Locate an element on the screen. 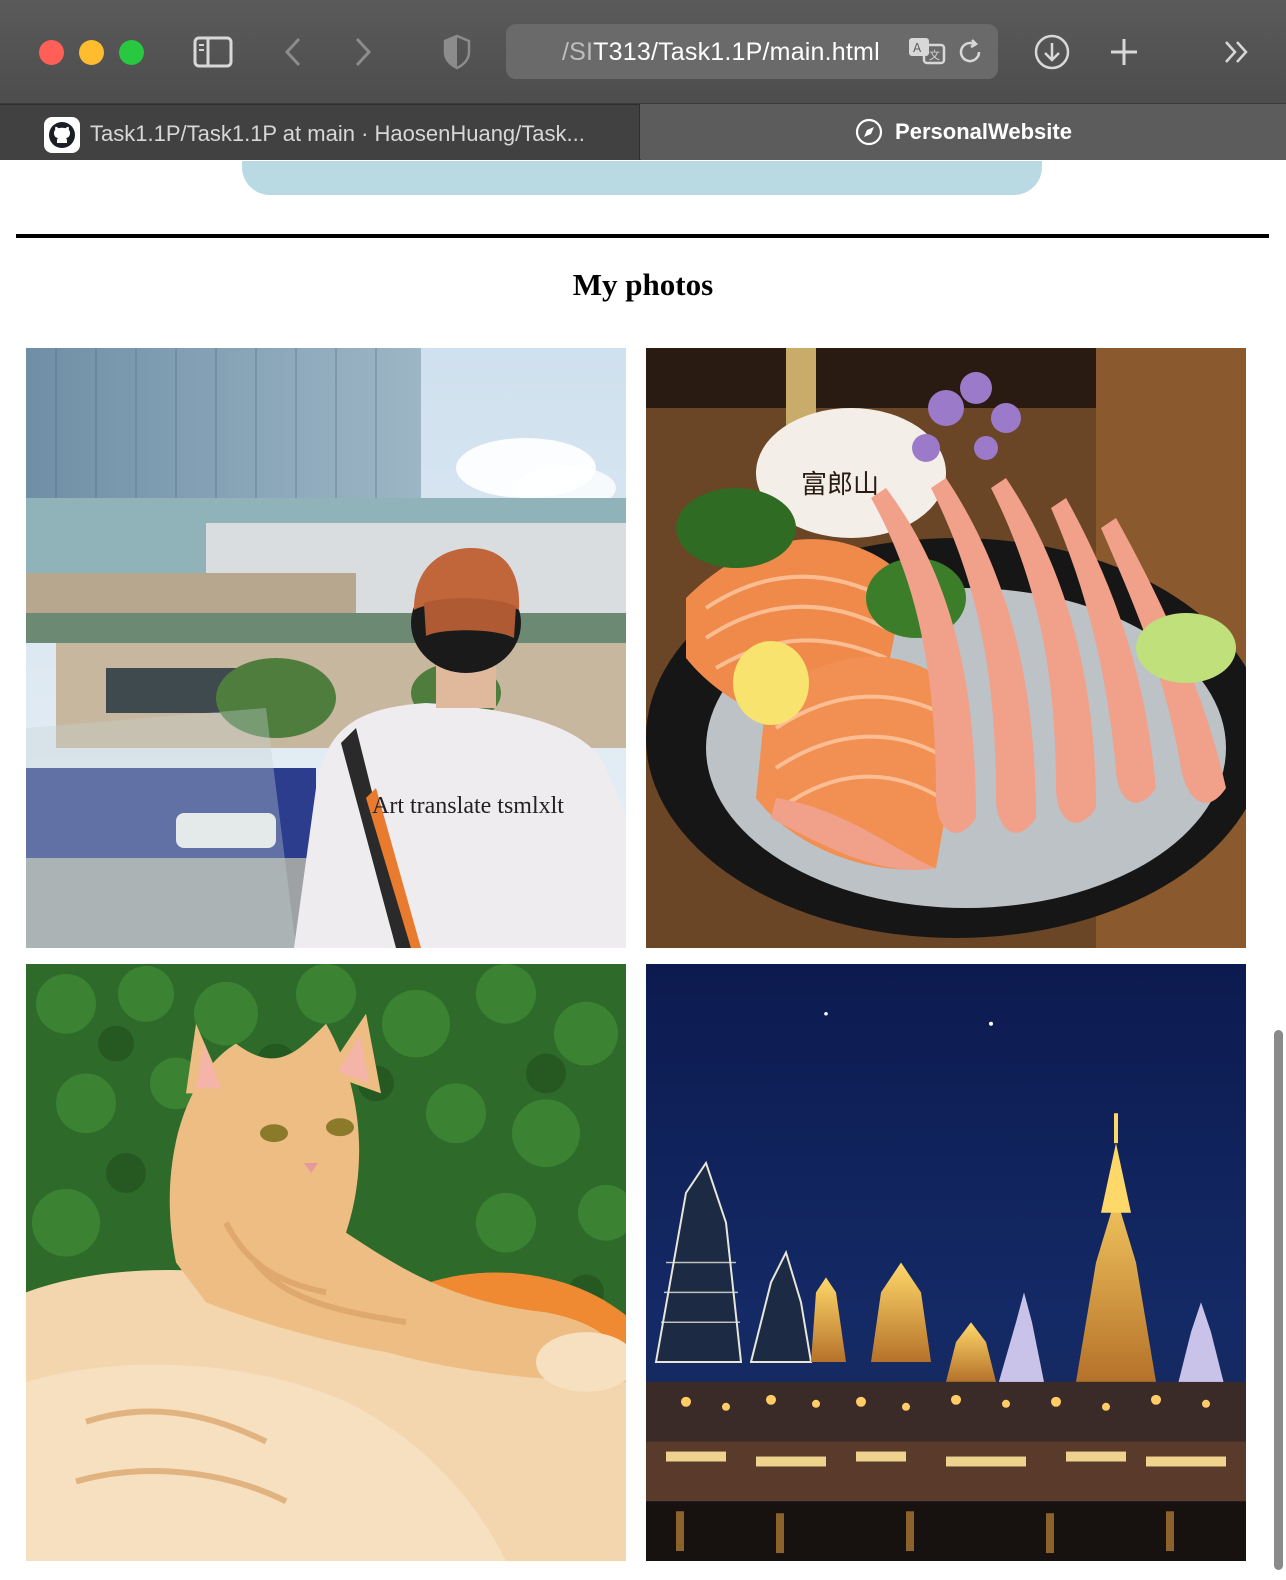 The height and width of the screenshot is (1580, 1286). minimize-window-button is located at coordinates (91, 52).